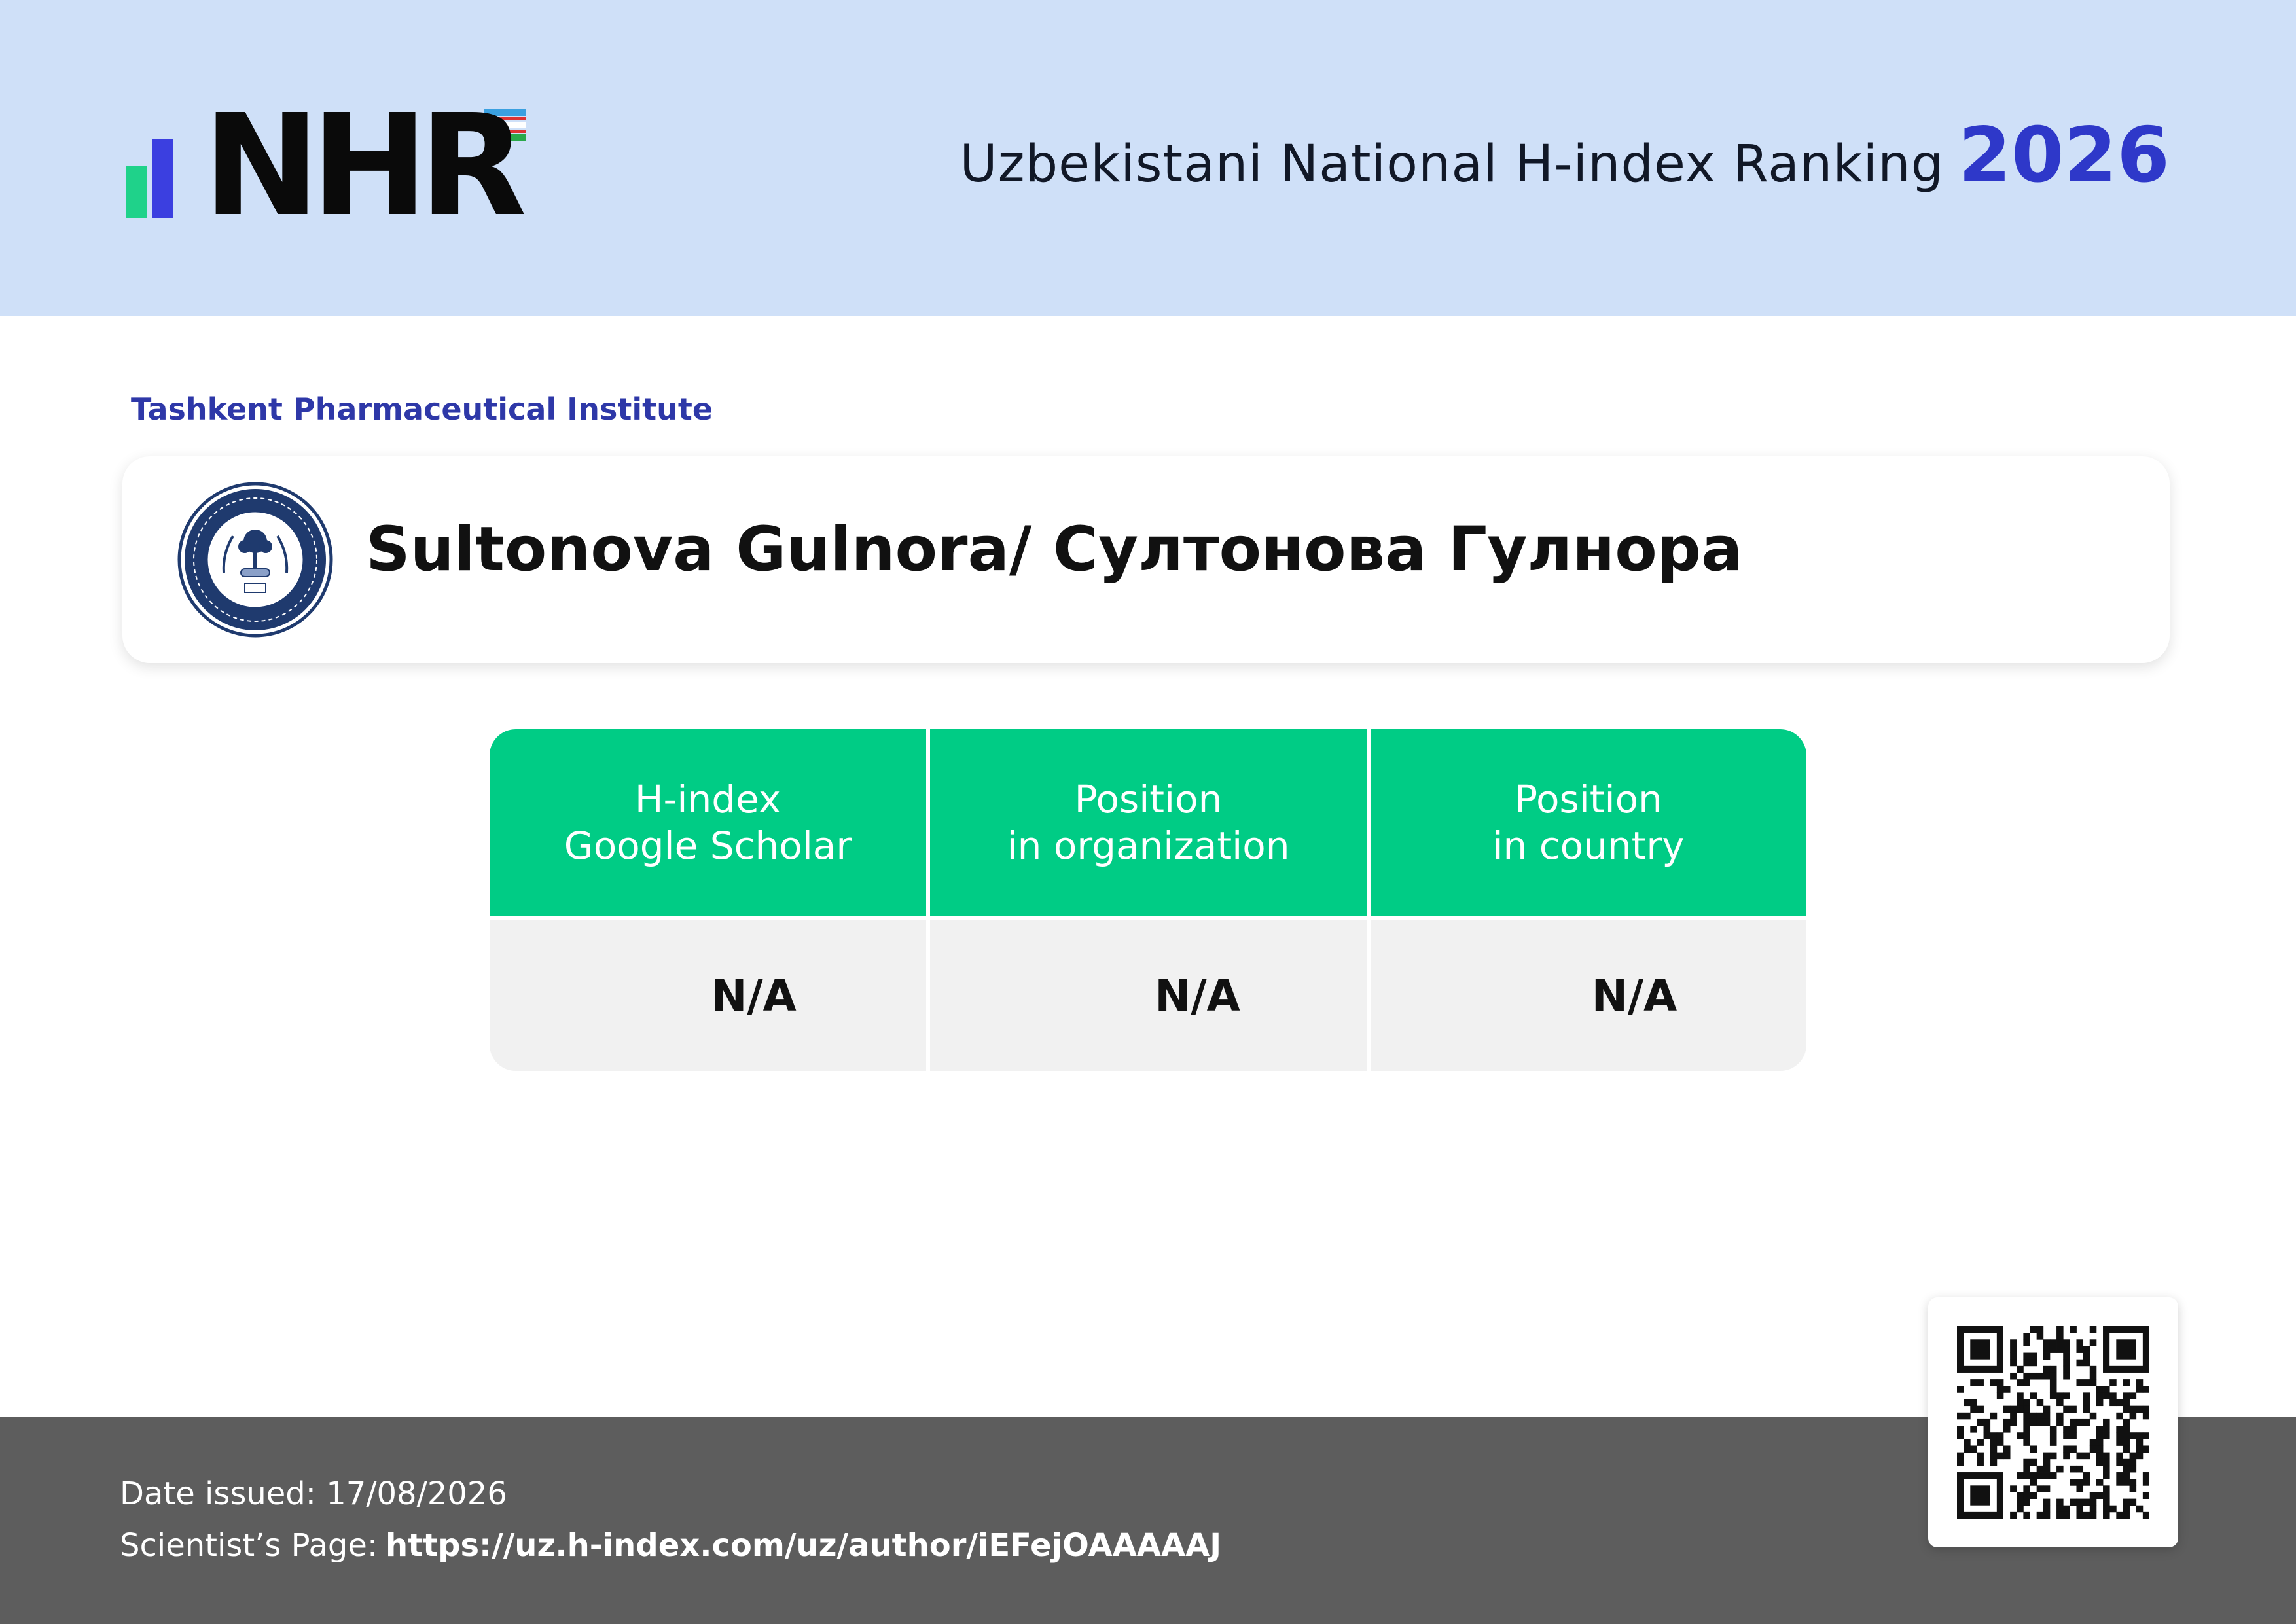 The image size is (2296, 1624). I want to click on scientist-name: Sultonova Gulnora/ Султонова Гулнора, so click(1054, 549).